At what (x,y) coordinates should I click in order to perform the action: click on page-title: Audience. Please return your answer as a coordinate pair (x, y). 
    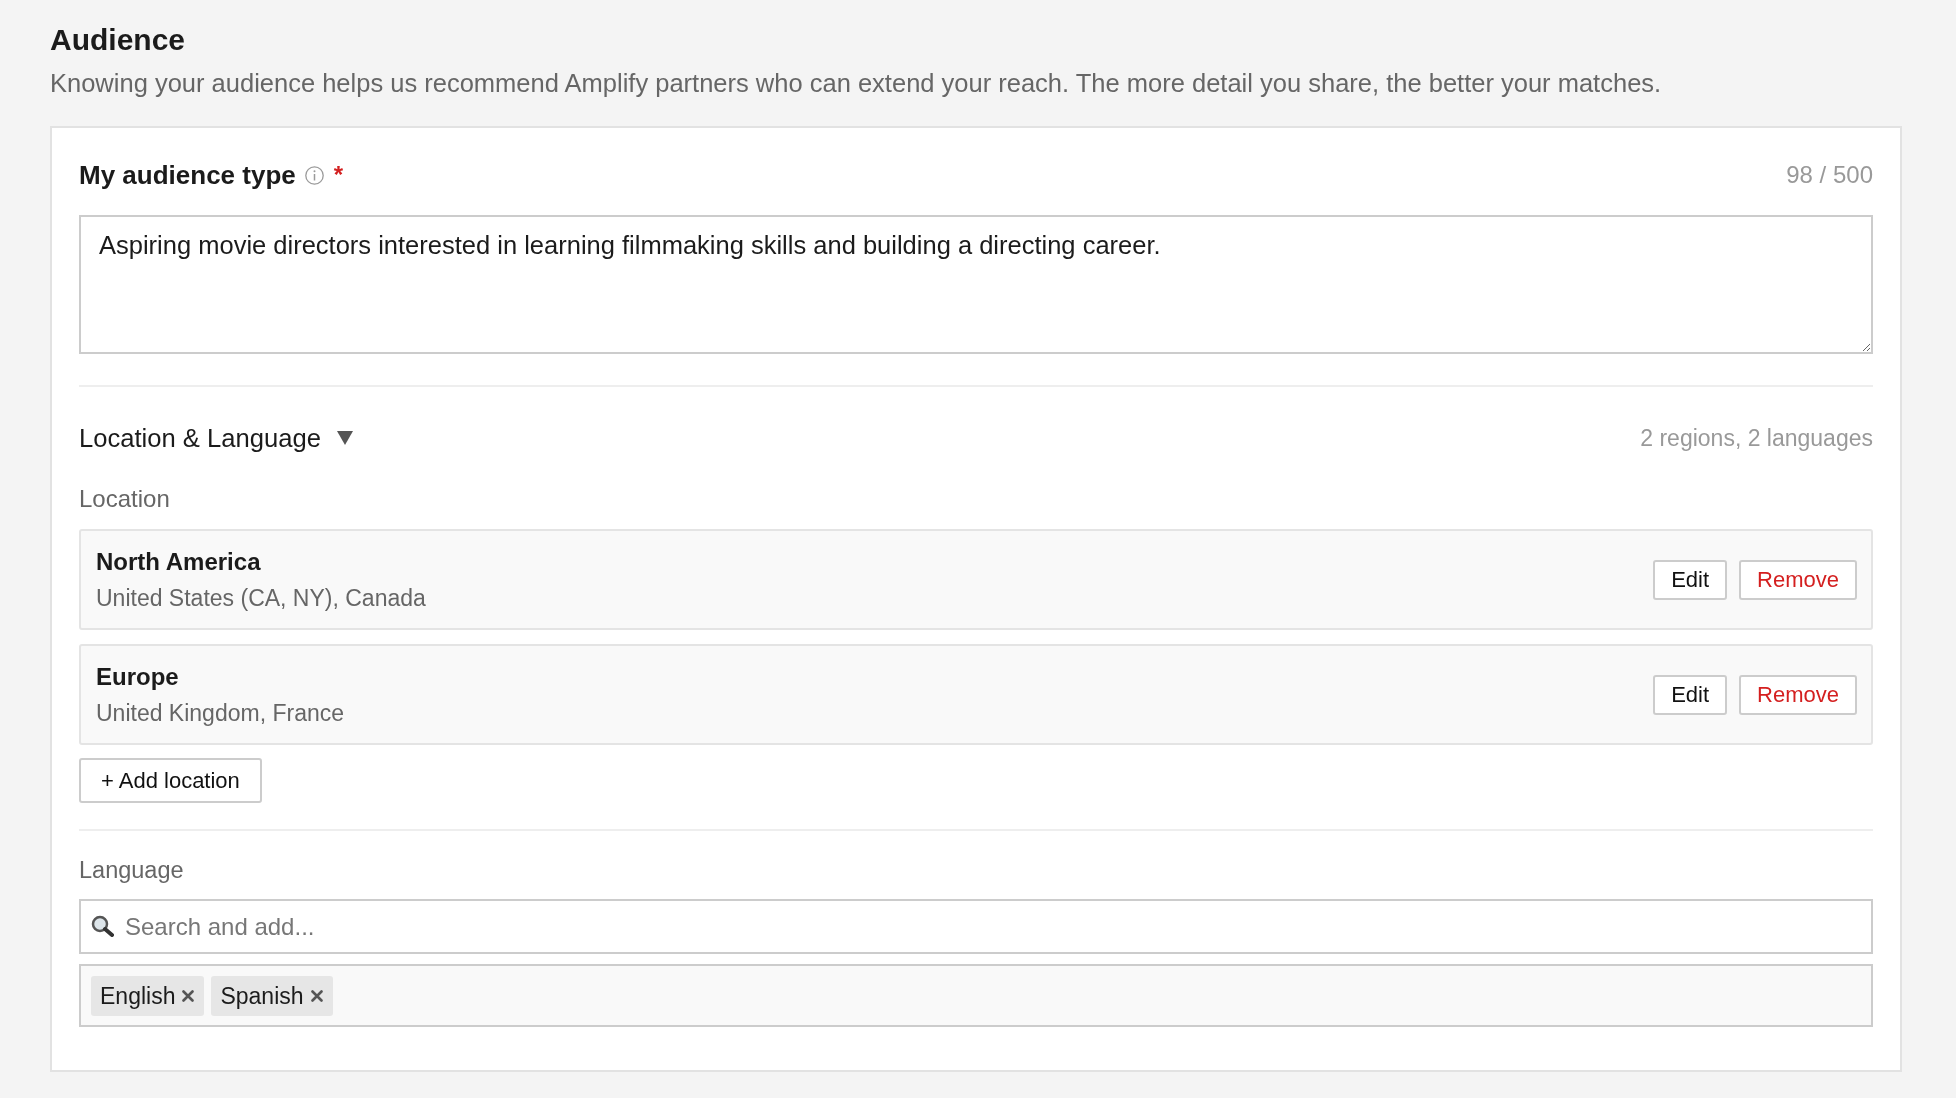
    Looking at the image, I should click on (118, 40).